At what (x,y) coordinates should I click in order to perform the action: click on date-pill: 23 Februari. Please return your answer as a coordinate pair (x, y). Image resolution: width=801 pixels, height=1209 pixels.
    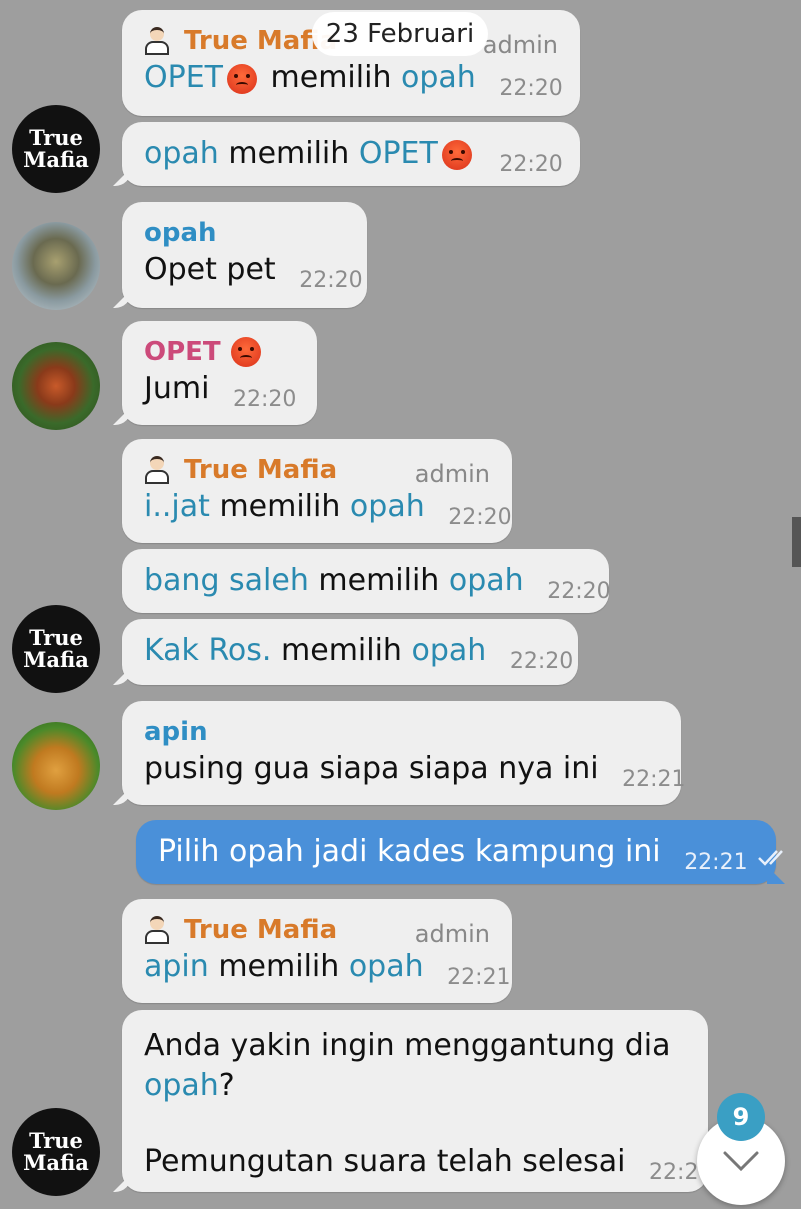
    Looking at the image, I should click on (400, 34).